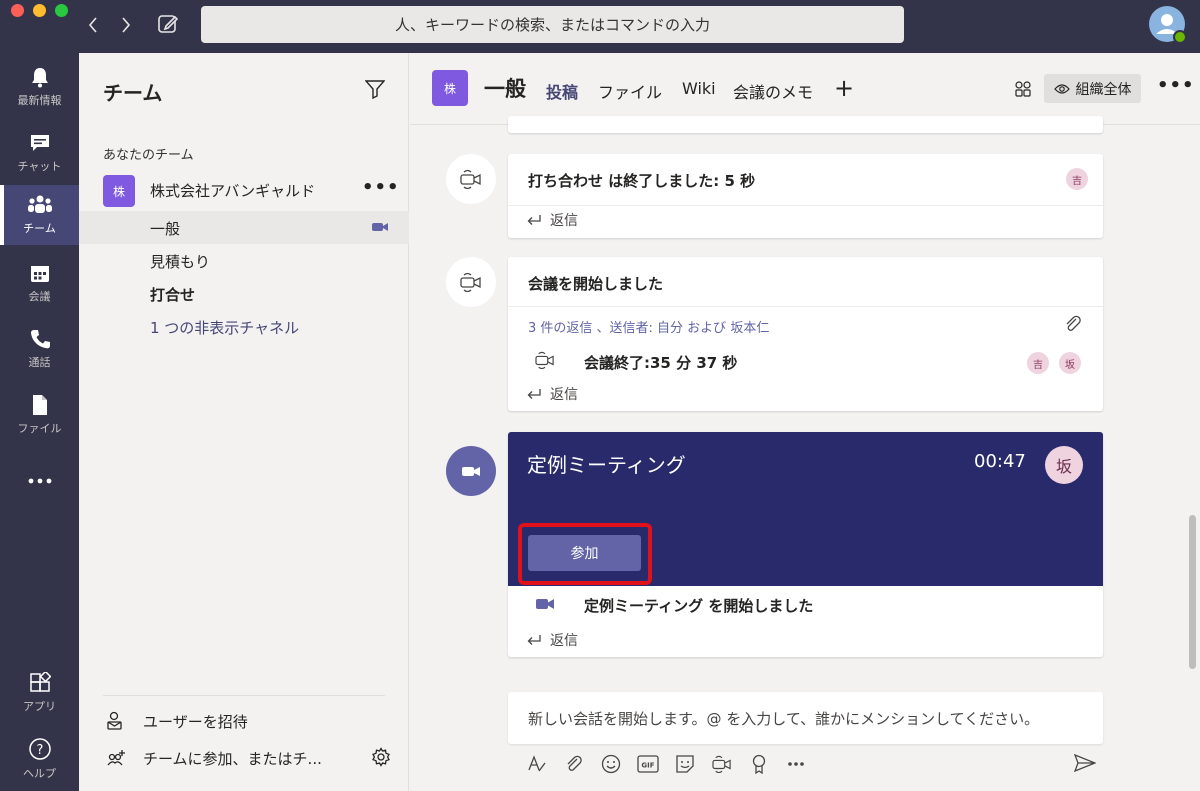 Image resolution: width=1200 pixels, height=791 pixels. Describe the element at coordinates (471, 471) in the screenshot. I see `live-meeting-icon` at that location.